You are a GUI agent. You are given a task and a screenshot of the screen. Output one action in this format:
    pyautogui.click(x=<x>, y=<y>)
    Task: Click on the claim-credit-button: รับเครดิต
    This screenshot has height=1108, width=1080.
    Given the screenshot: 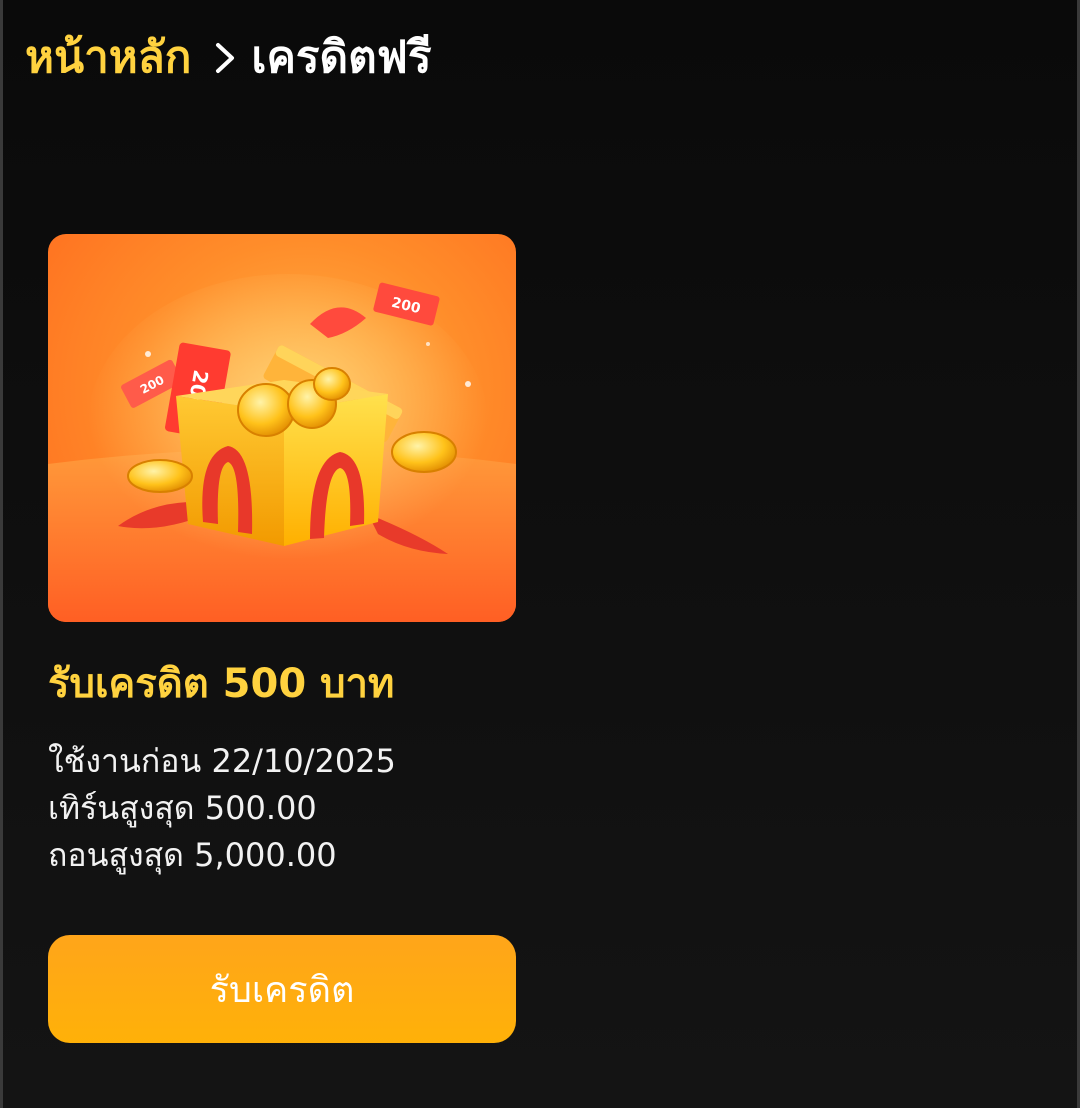 What is the action you would take?
    pyautogui.click(x=282, y=989)
    